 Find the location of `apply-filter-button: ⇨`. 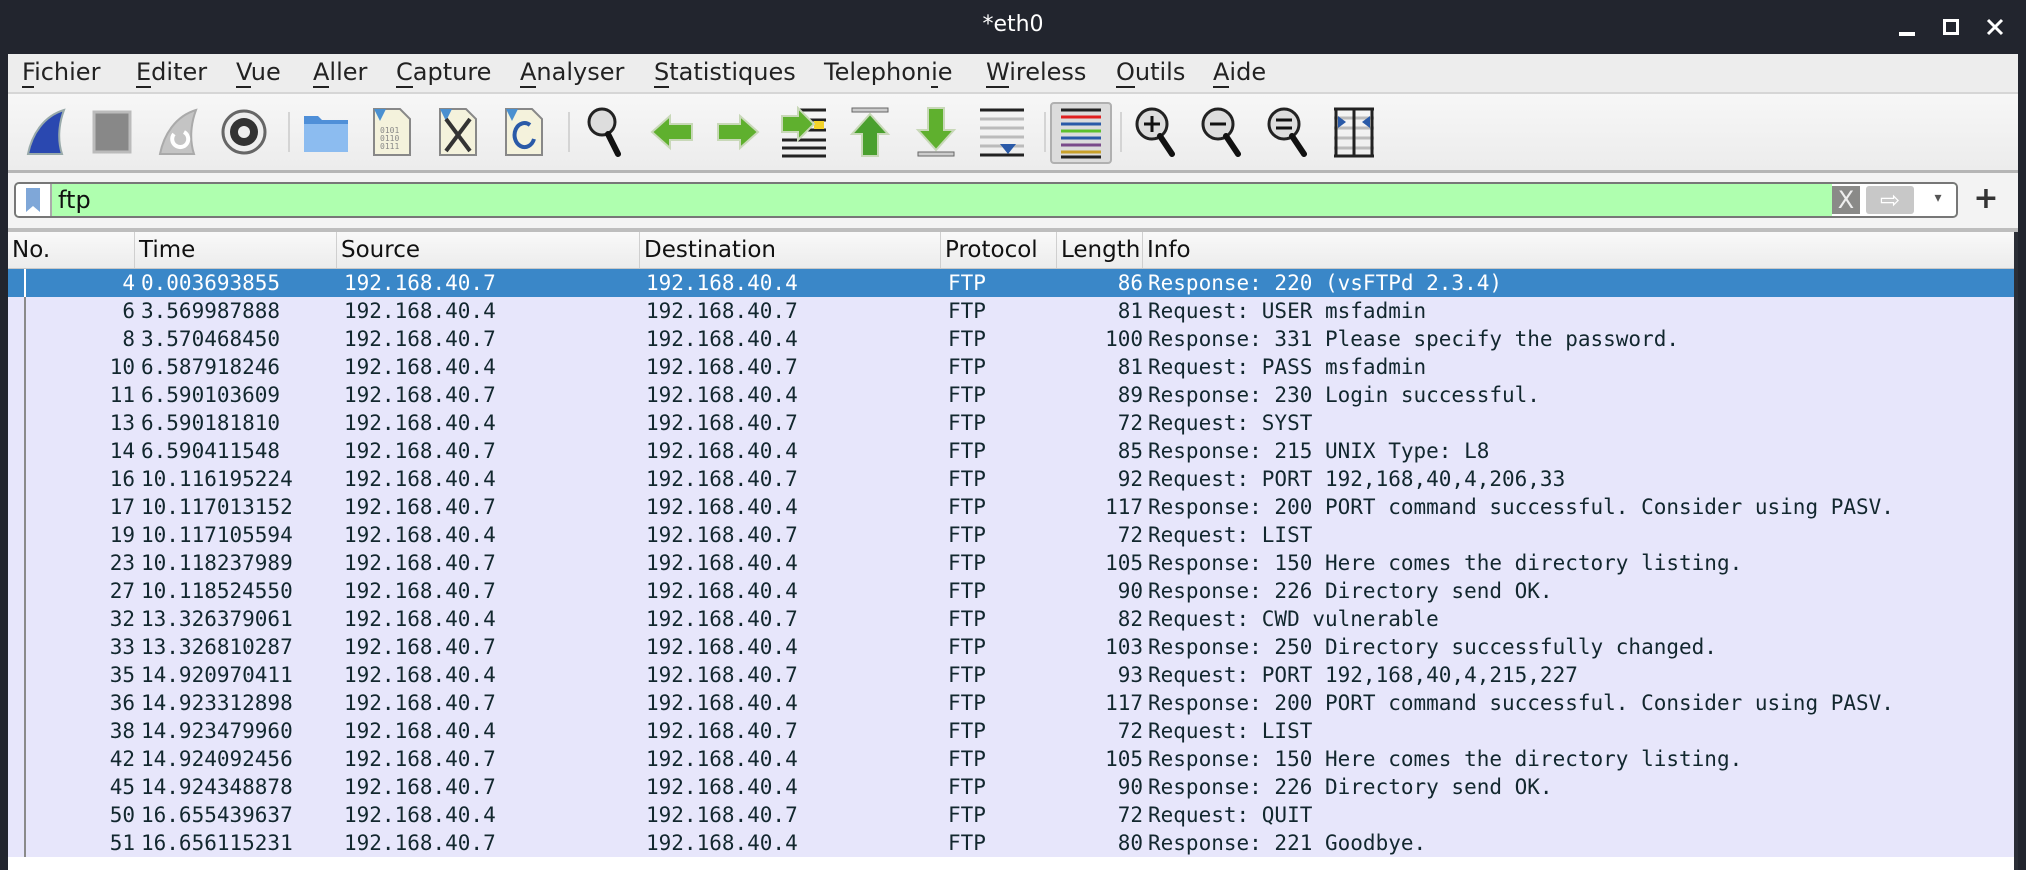

apply-filter-button: ⇨ is located at coordinates (1890, 200).